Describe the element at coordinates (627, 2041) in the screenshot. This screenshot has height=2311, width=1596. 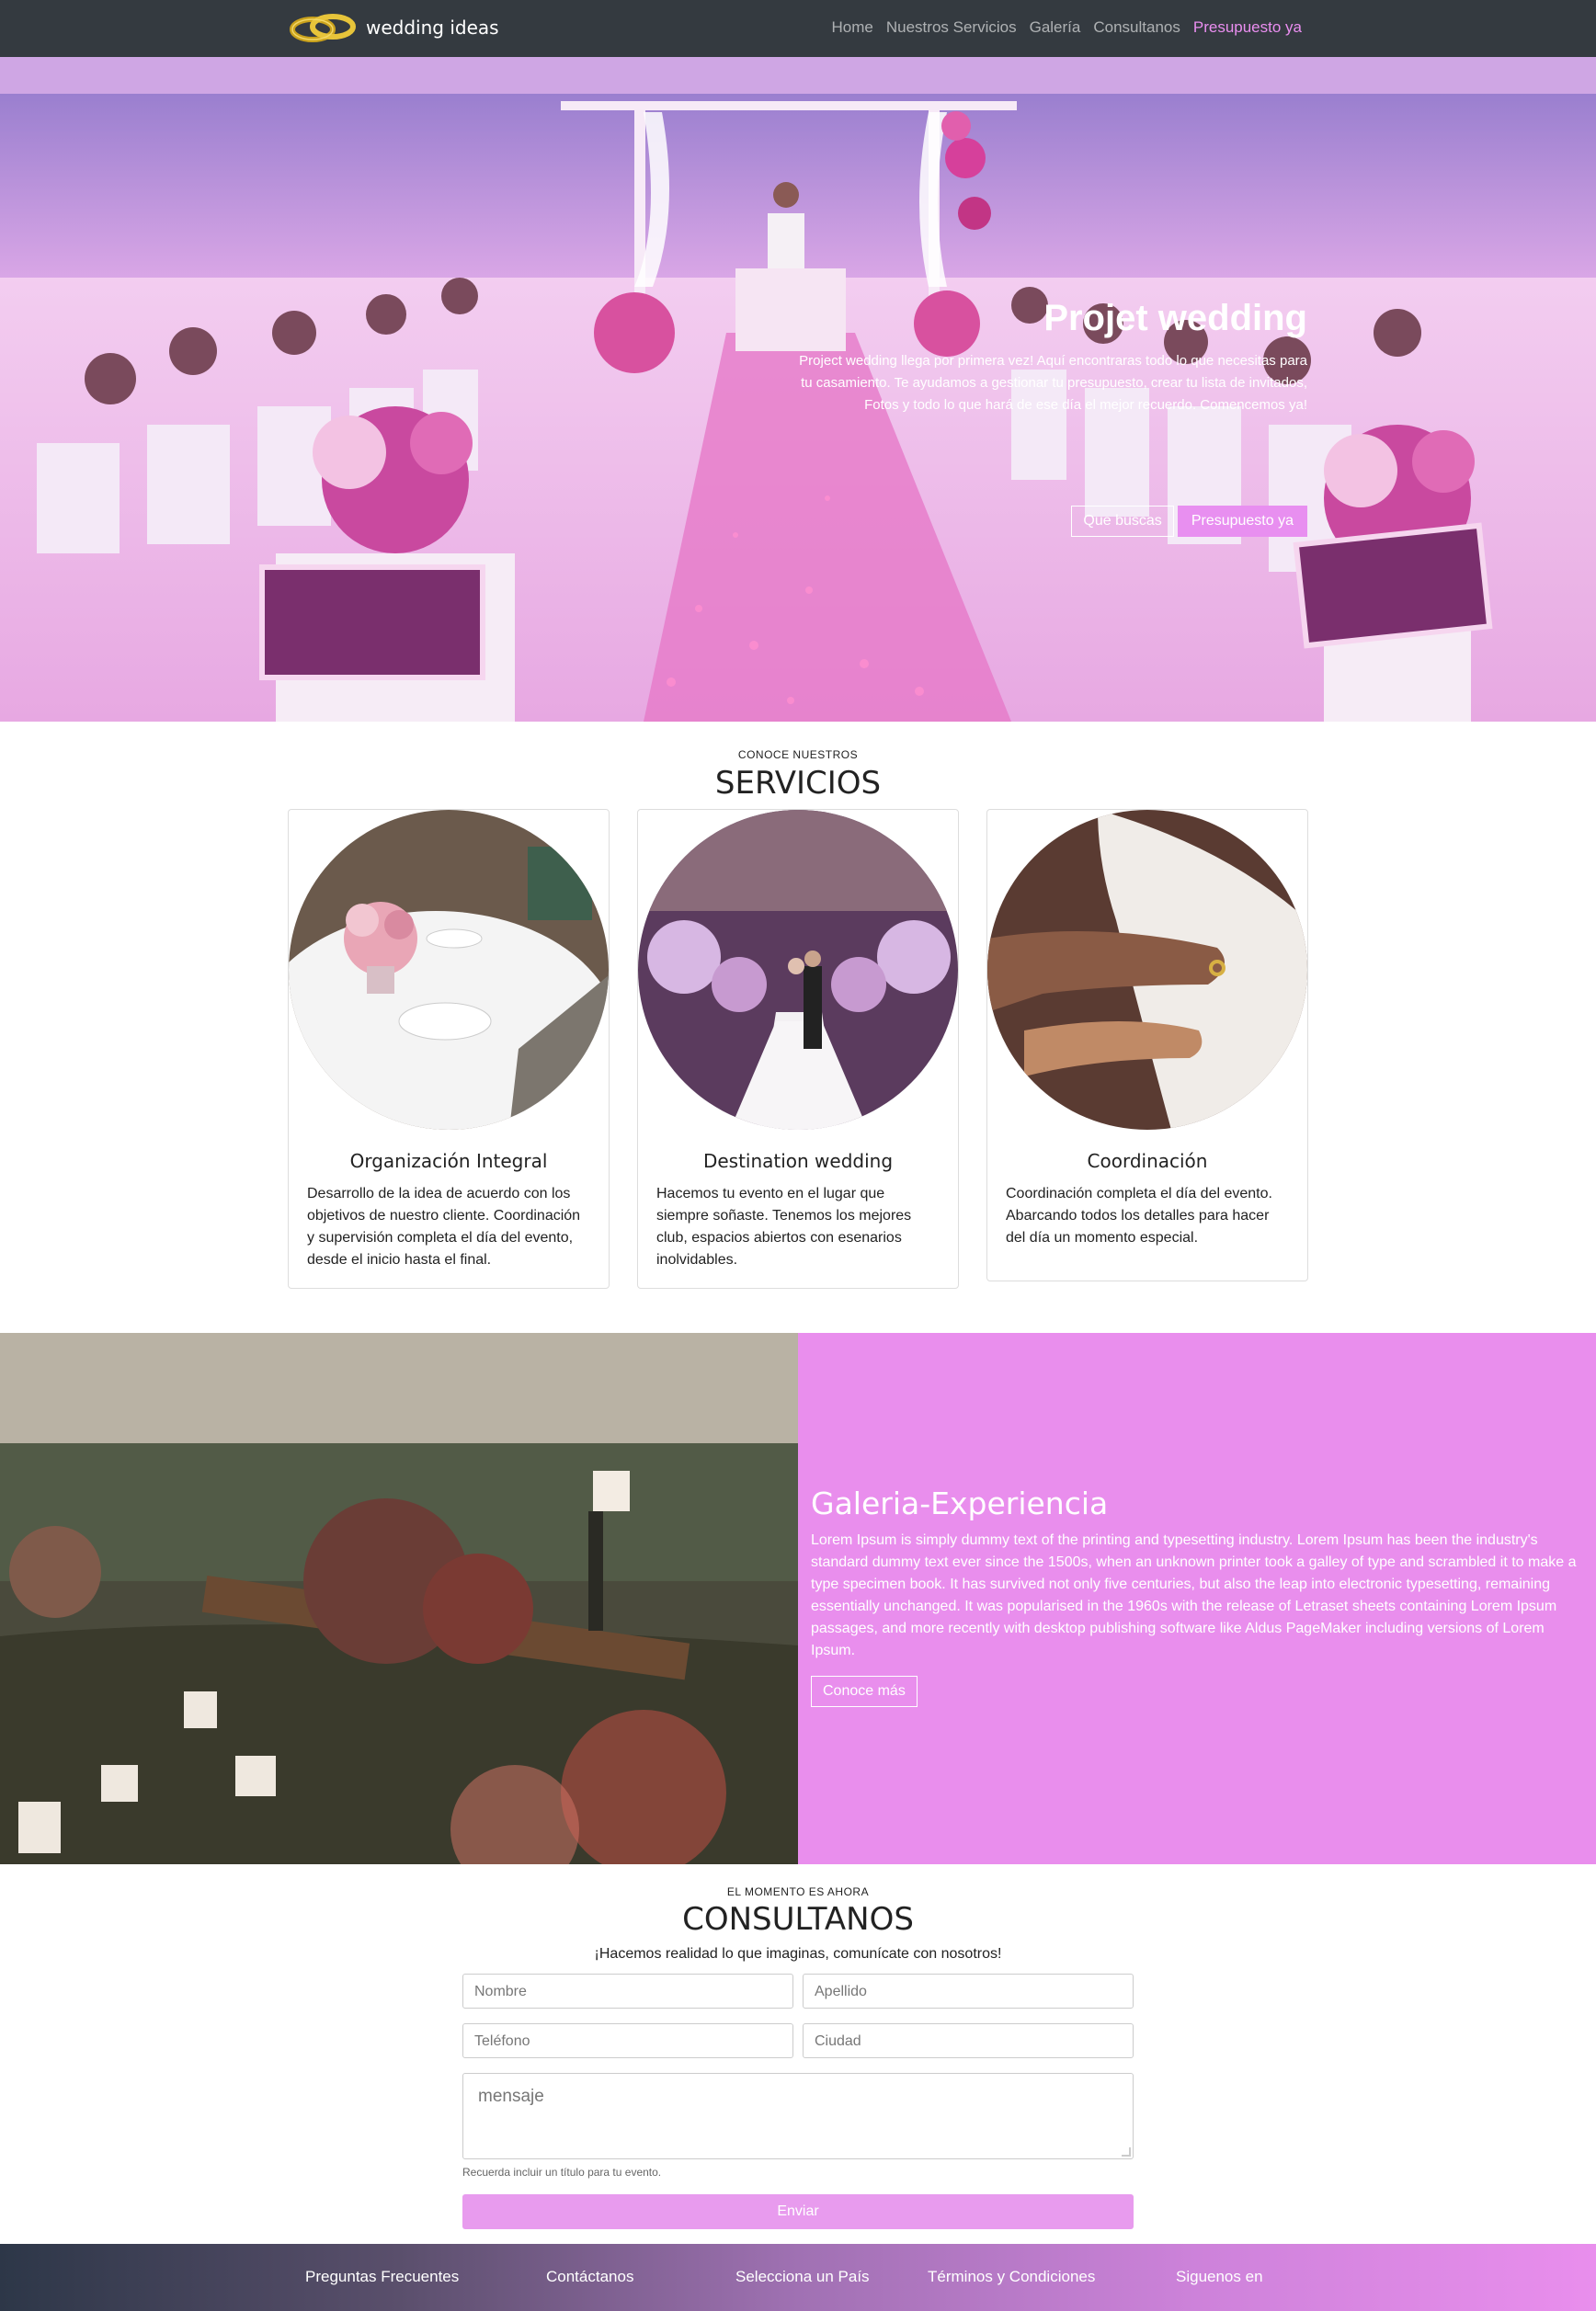
I see `telefono-input: Teléfono` at that location.